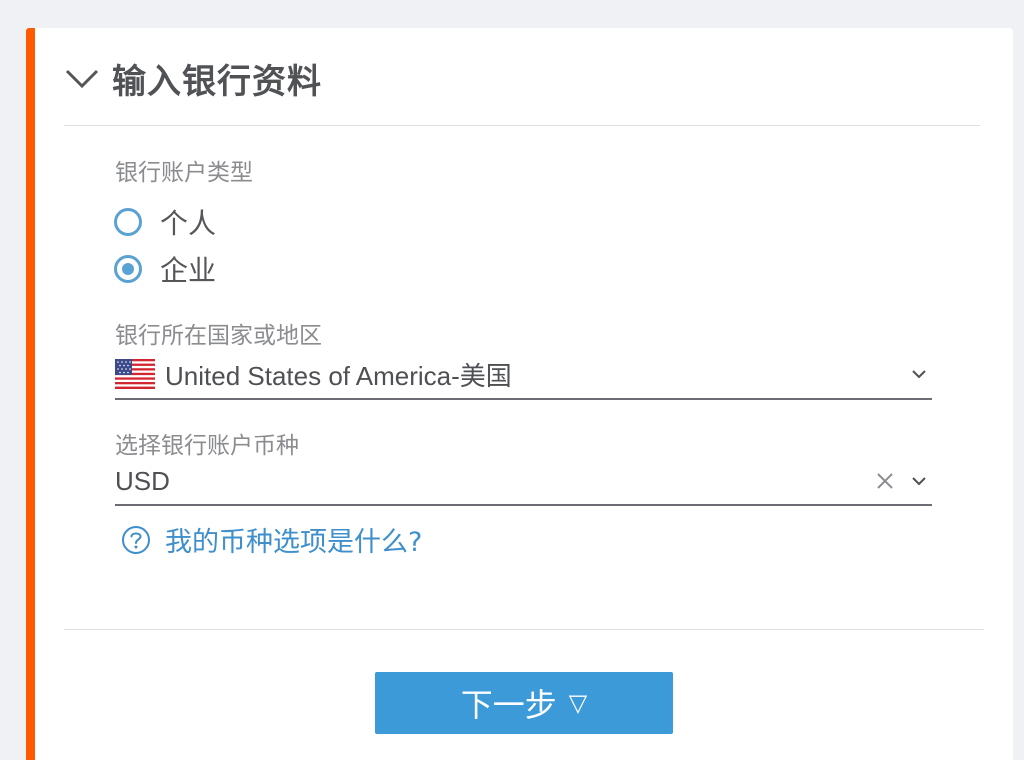 This screenshot has height=760, width=1024. I want to click on us-flag-icon, so click(135, 374).